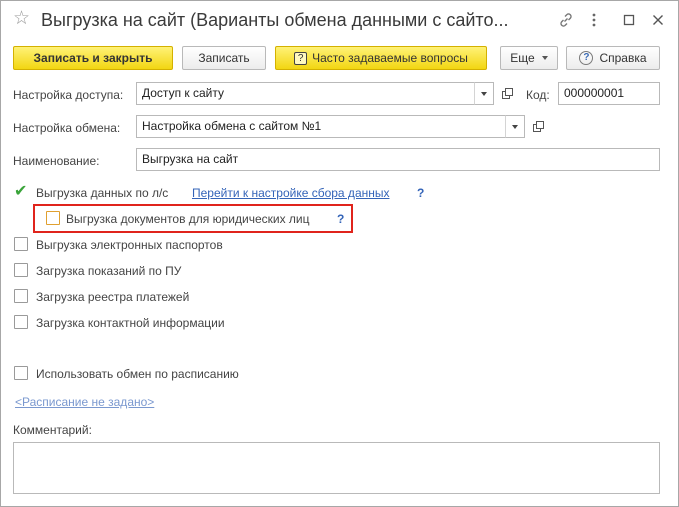 This screenshot has width=679, height=507. What do you see at coordinates (340, 219) in the screenshot?
I see `help-question-link-legal: ?` at bounding box center [340, 219].